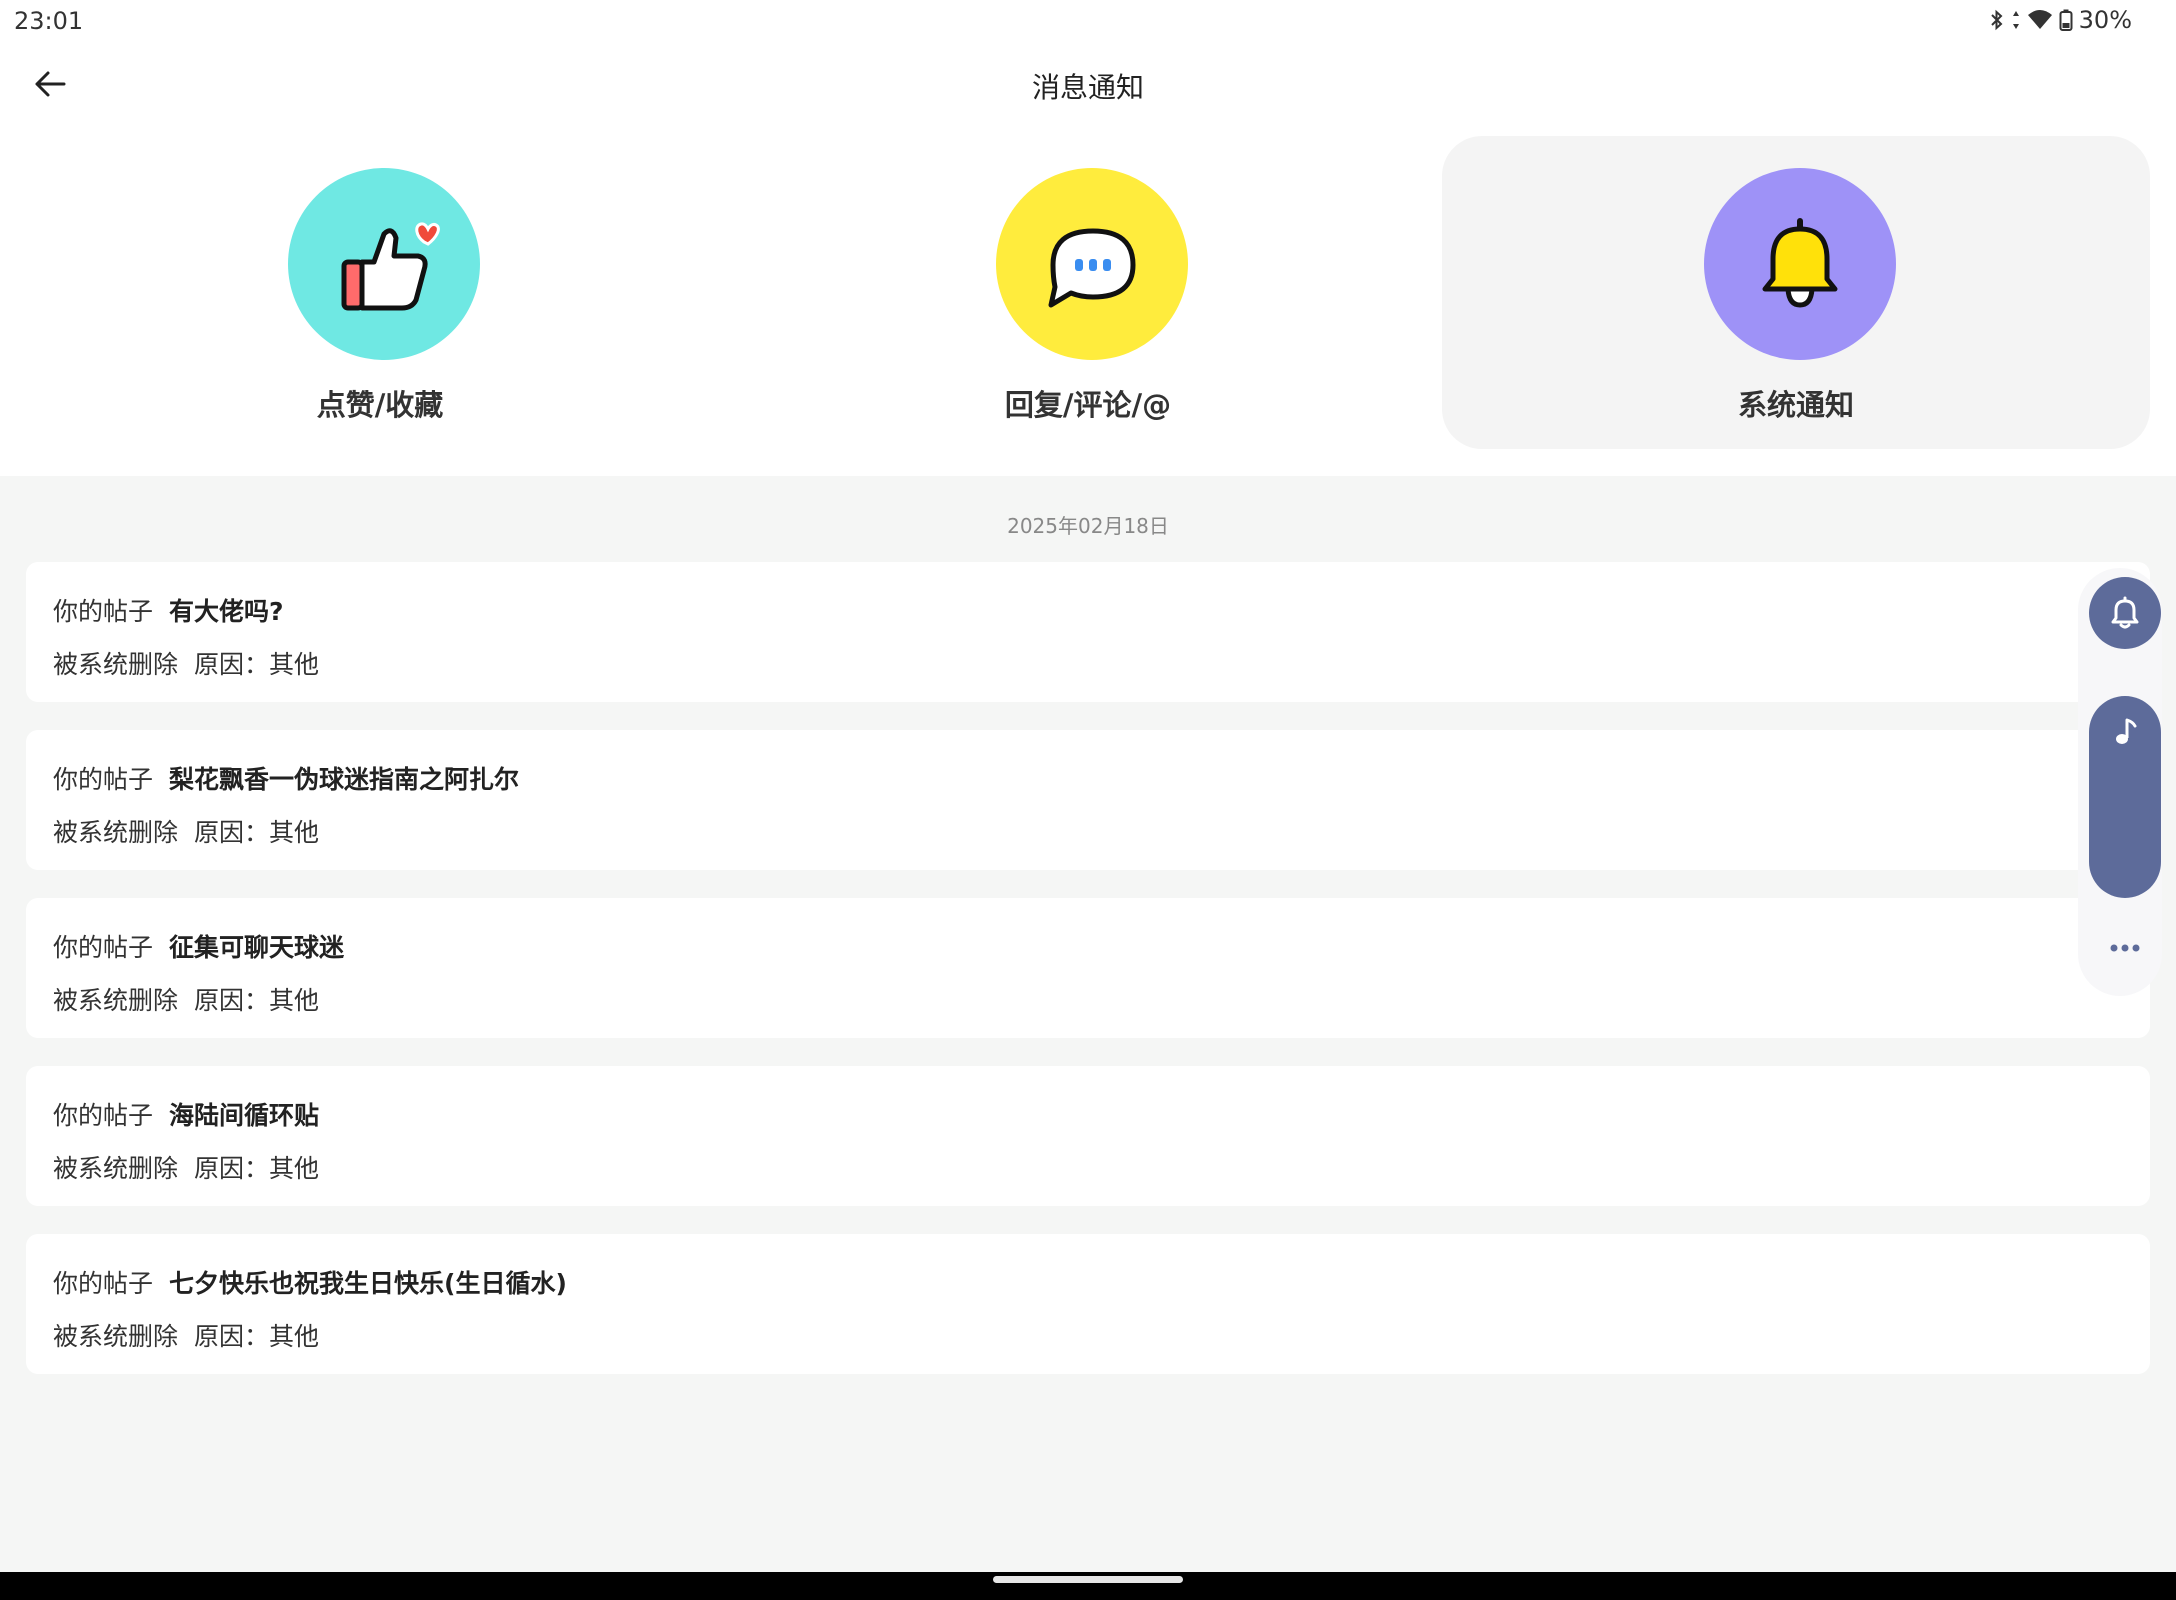 The image size is (2176, 1600). Describe the element at coordinates (2125, 797) in the screenshot. I see `floating-music-button` at that location.